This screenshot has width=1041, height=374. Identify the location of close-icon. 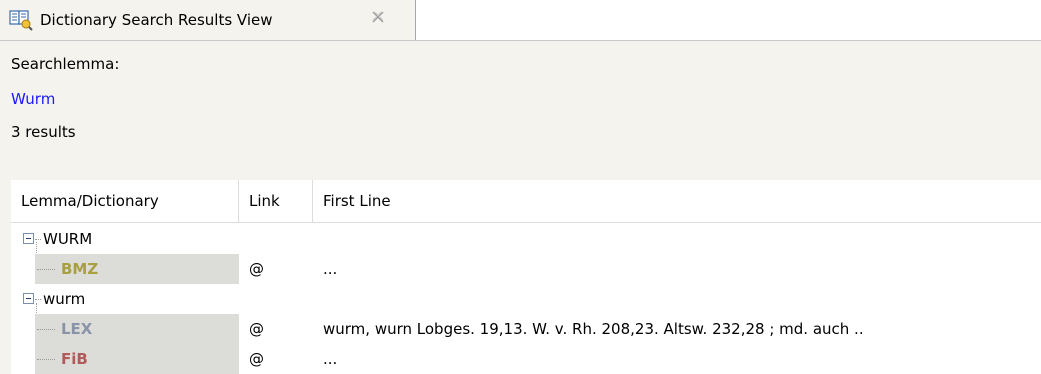
(378, 17).